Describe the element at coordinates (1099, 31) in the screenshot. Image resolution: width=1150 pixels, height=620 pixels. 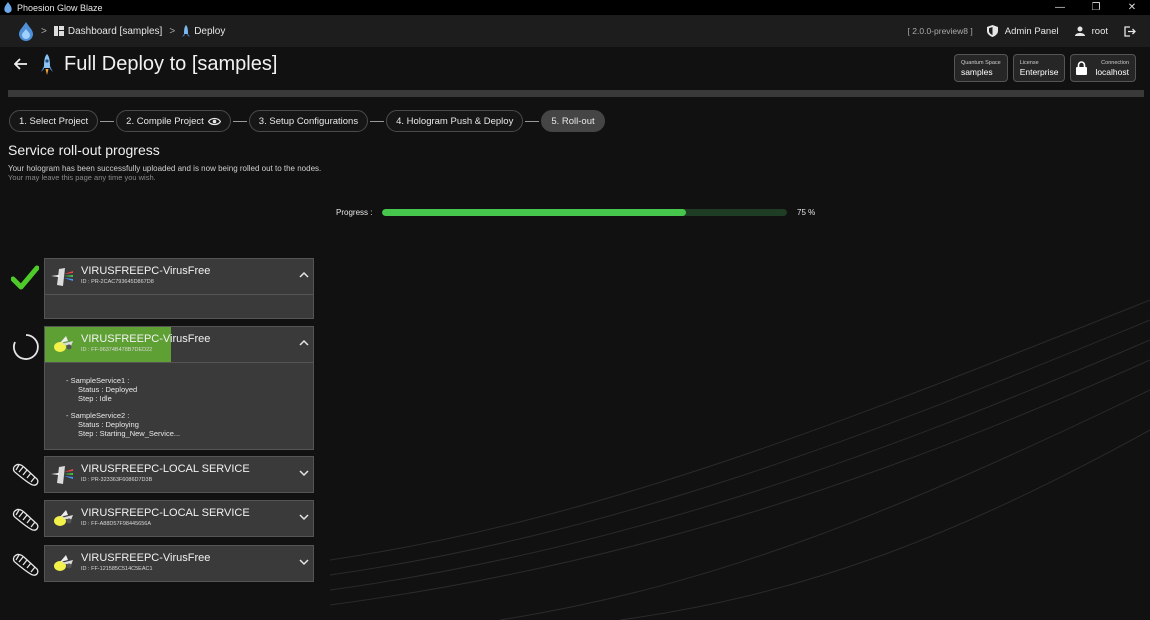
I see `user-name: root` at that location.